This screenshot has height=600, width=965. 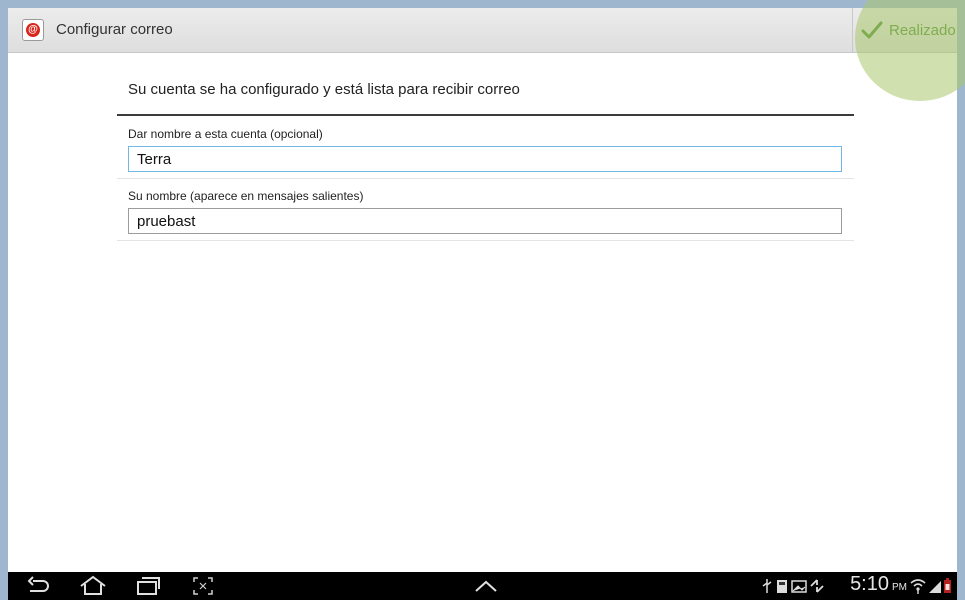 What do you see at coordinates (817, 586) in the screenshot?
I see `sync-icon` at bounding box center [817, 586].